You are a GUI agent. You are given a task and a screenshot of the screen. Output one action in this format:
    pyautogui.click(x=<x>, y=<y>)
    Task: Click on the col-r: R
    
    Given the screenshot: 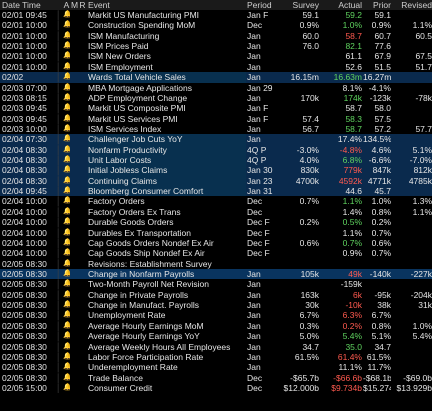 What is the action you would take?
    pyautogui.click(x=82, y=5)
    